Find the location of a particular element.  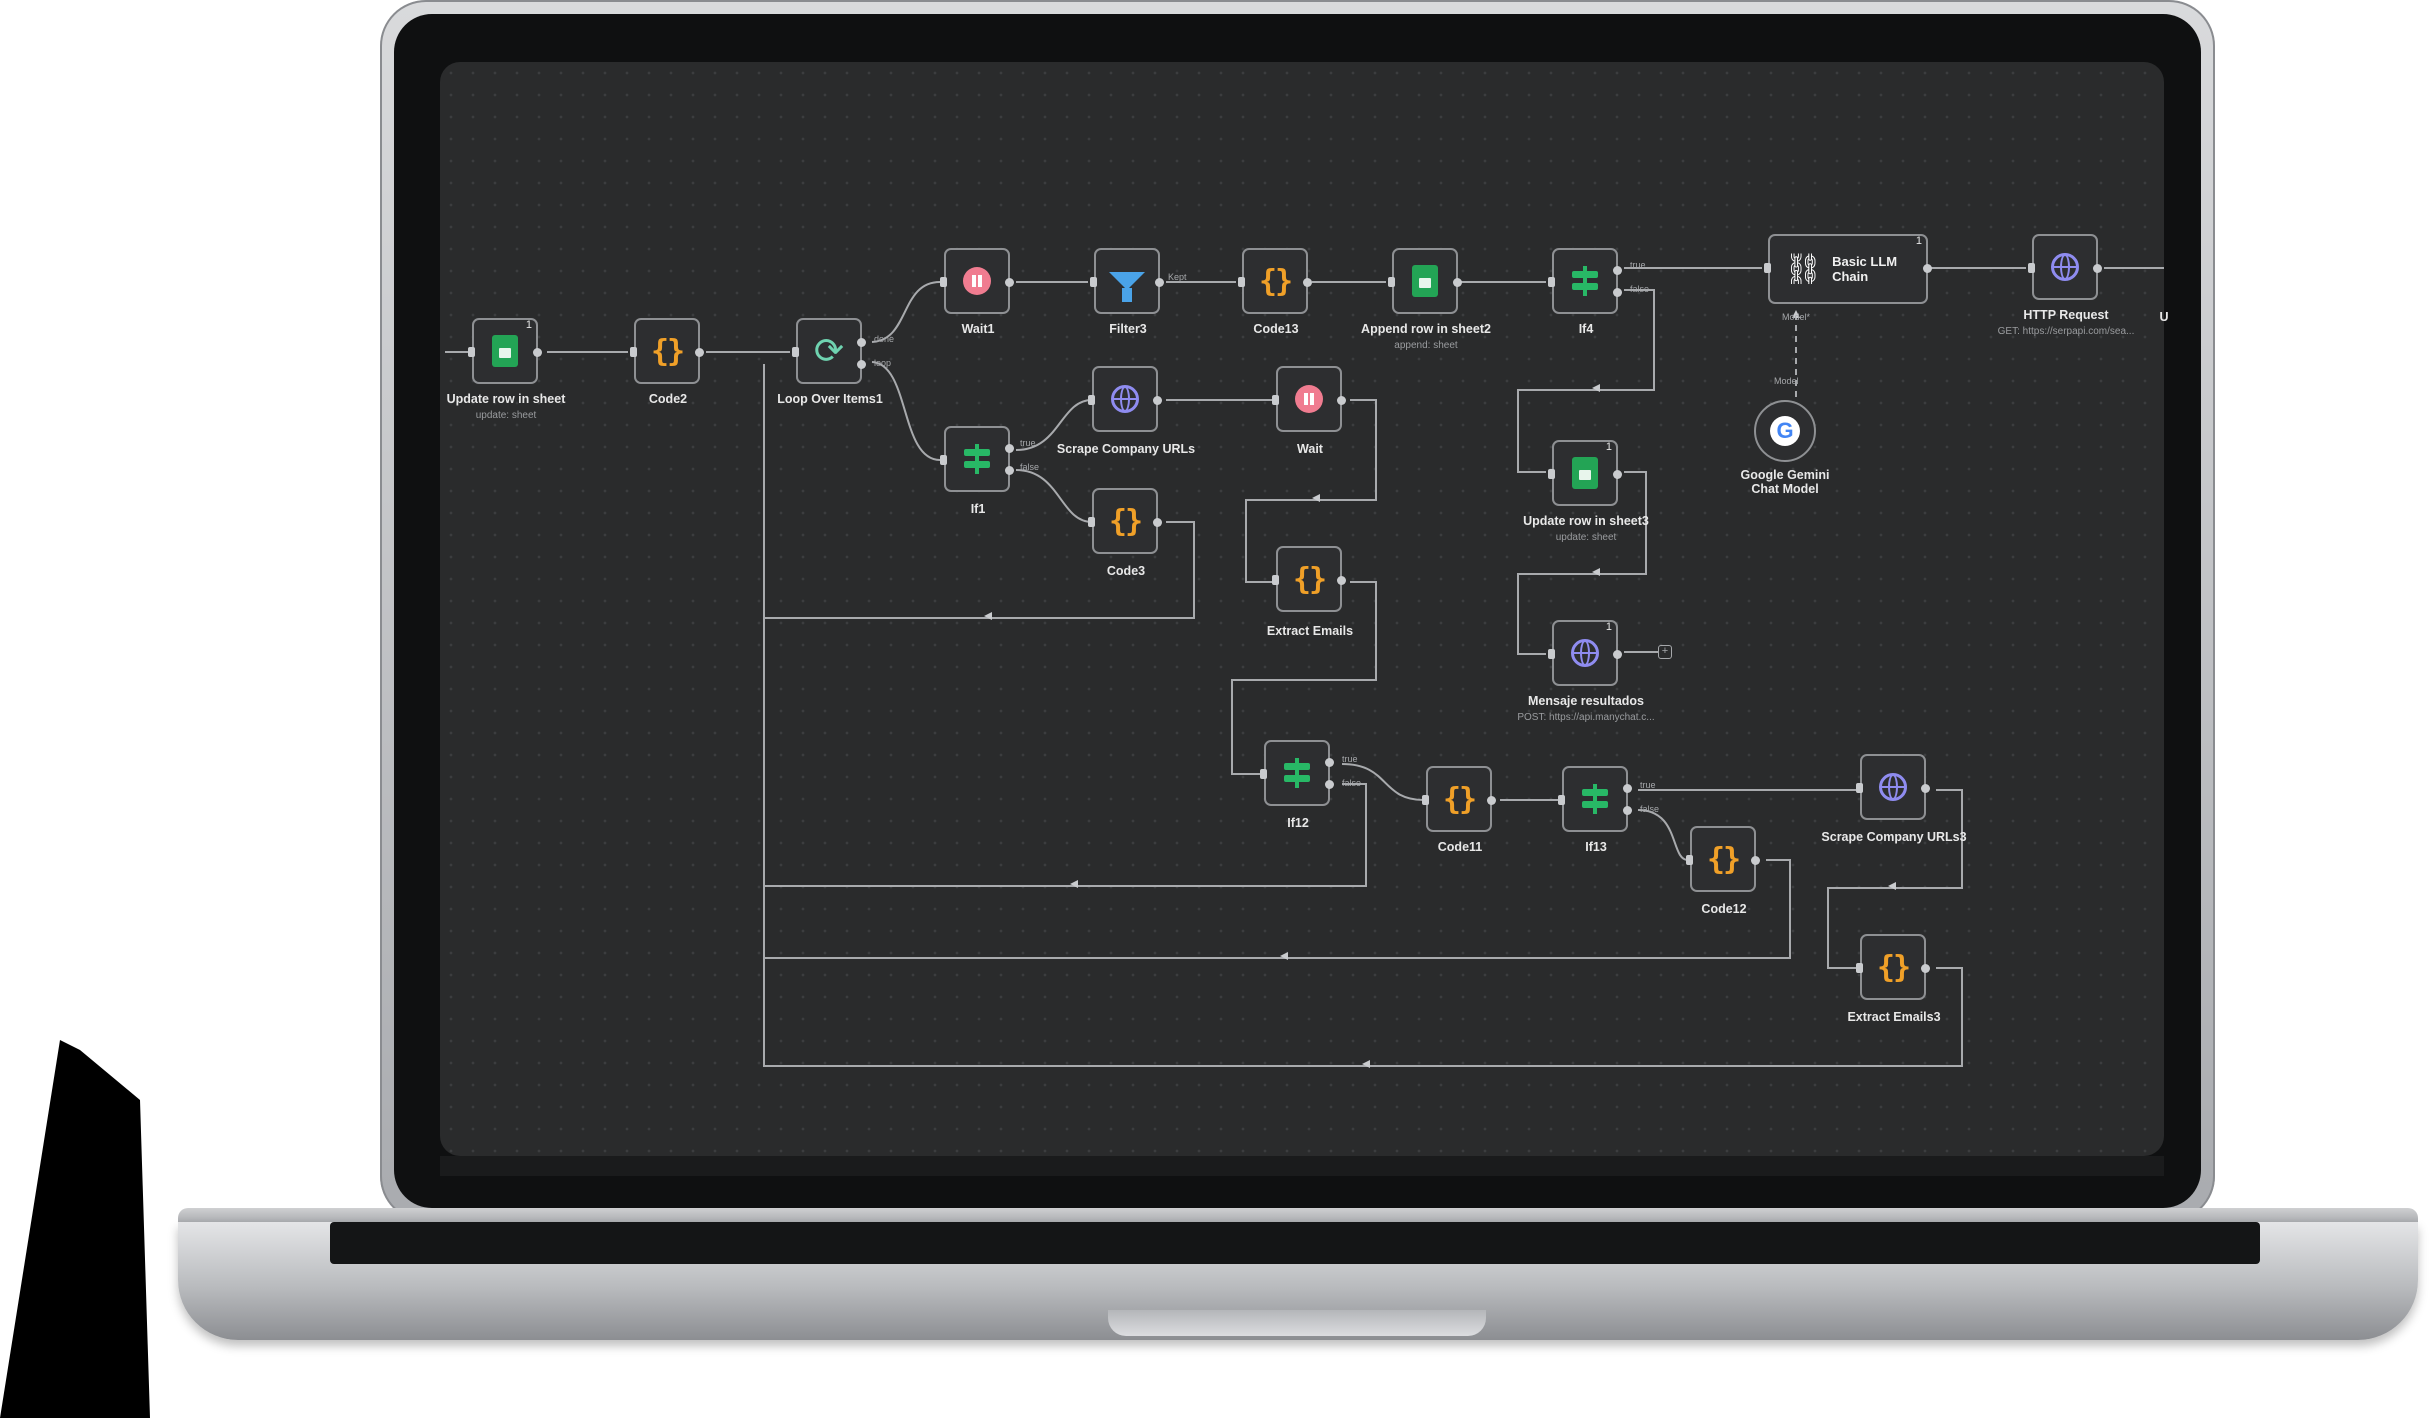

output-port-done is located at coordinates (861, 342).